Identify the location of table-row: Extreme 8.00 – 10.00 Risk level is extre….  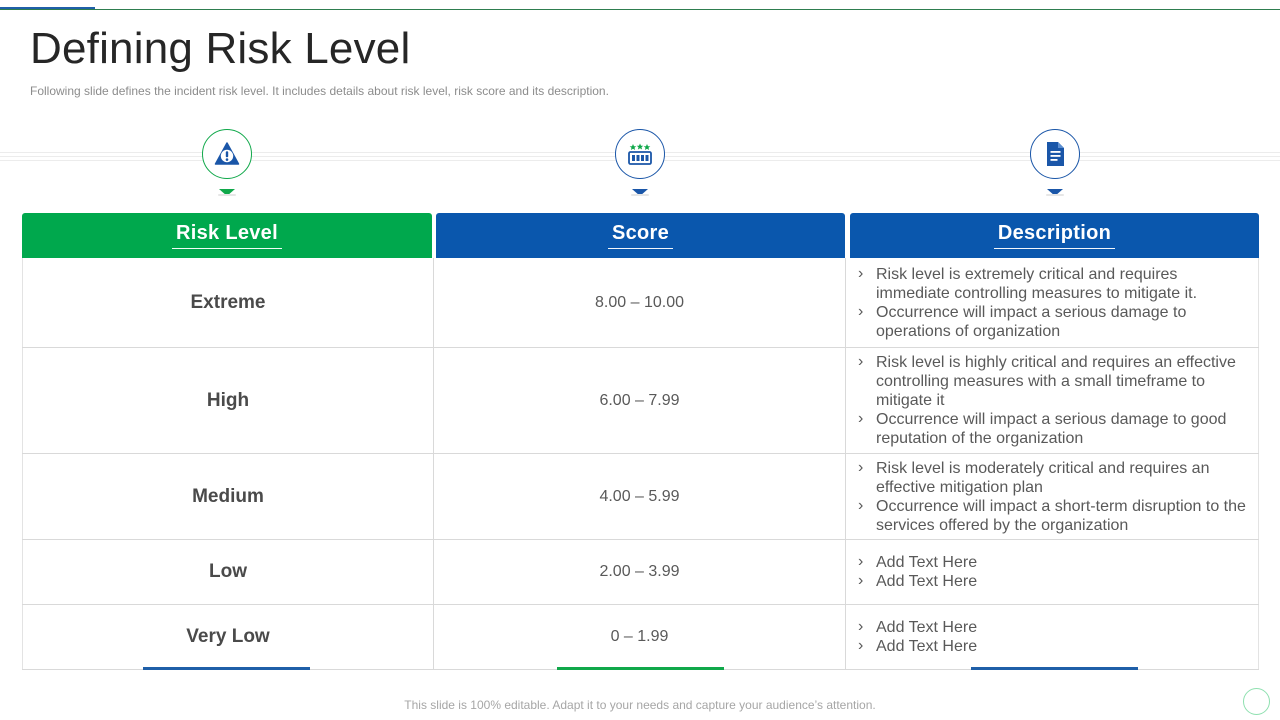
(640, 303).